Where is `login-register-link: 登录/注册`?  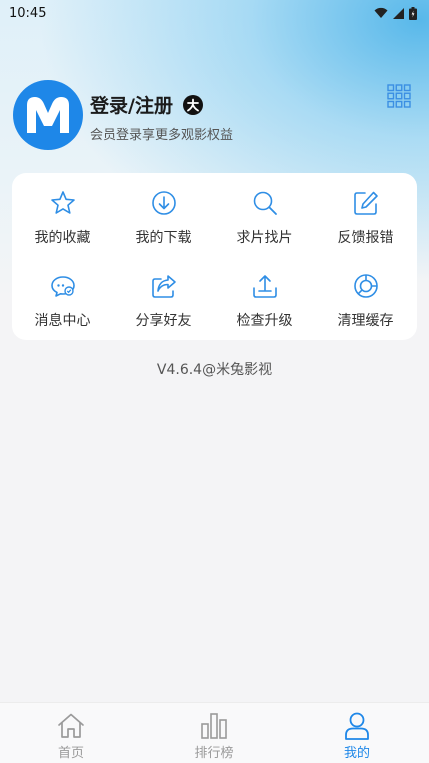
login-register-link: 登录/注册 is located at coordinates (146, 104).